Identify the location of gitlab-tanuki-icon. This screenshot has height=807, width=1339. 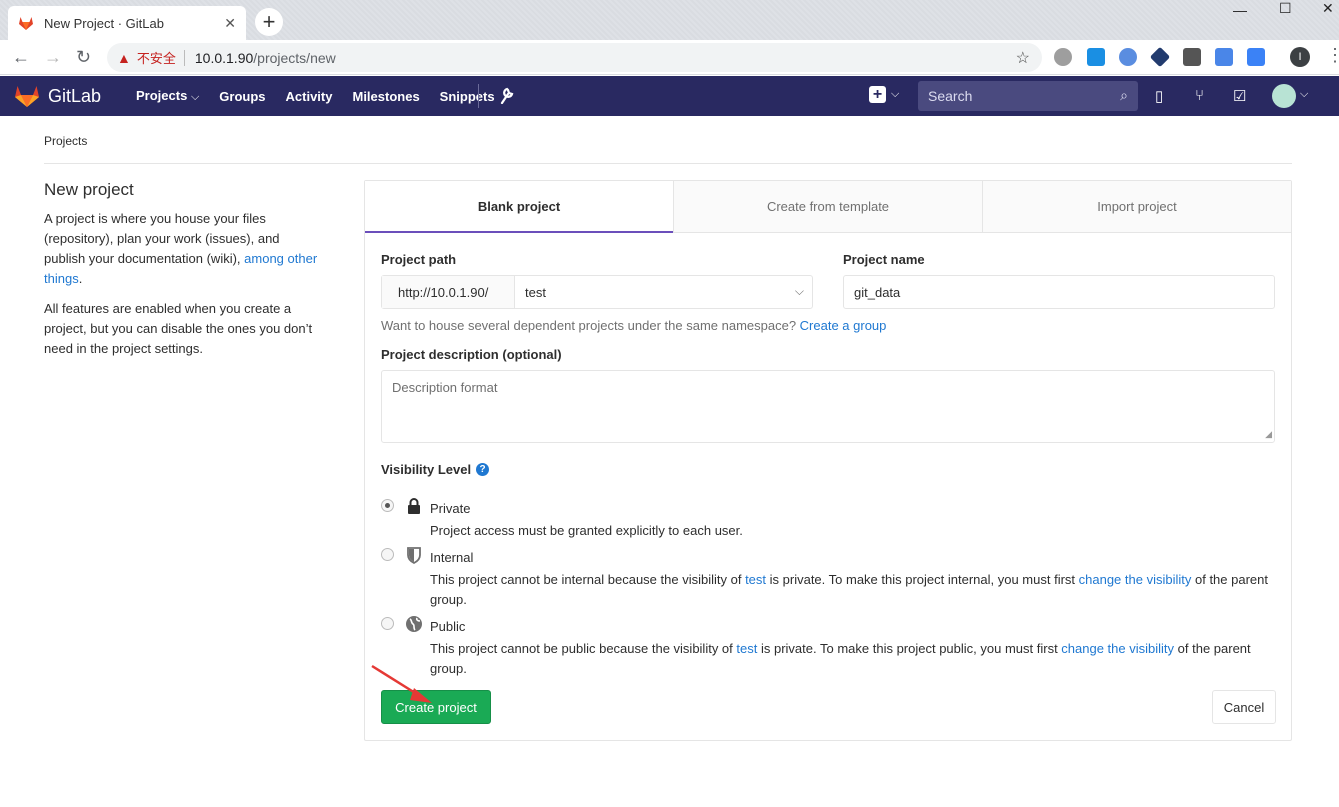
(27, 96).